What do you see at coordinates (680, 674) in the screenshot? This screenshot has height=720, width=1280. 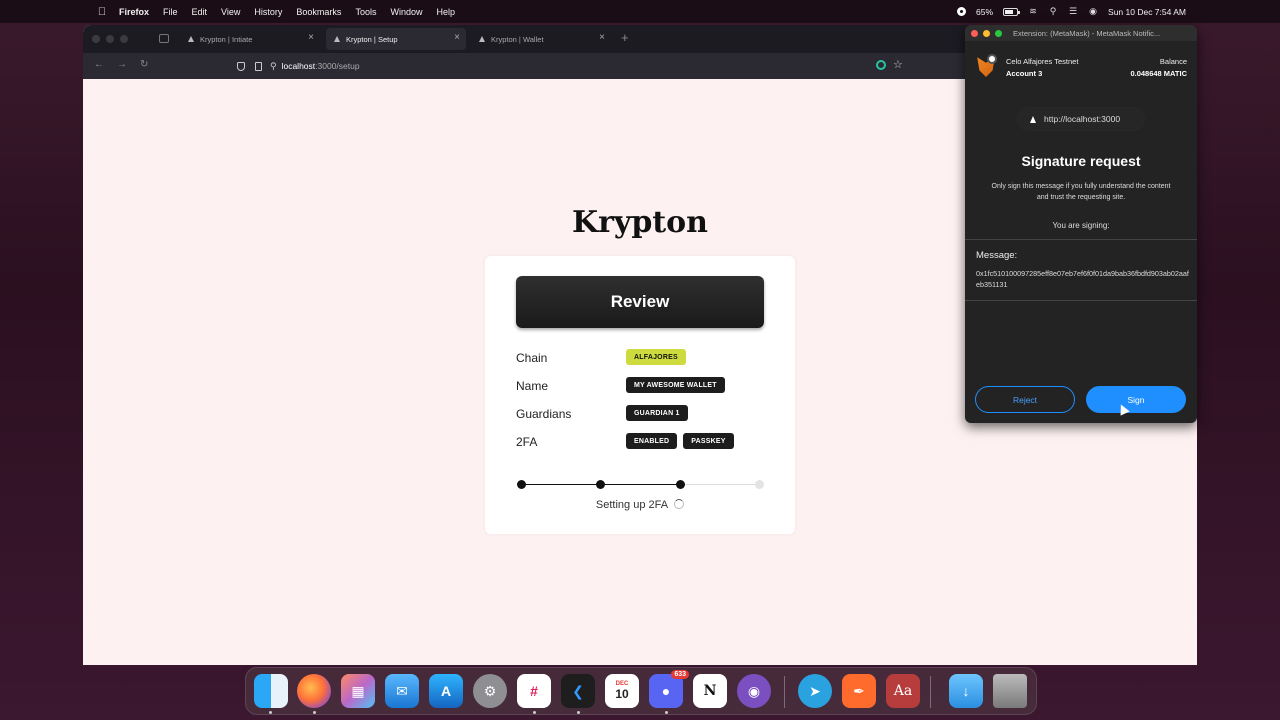 I see `discord-notification-badge: 633` at bounding box center [680, 674].